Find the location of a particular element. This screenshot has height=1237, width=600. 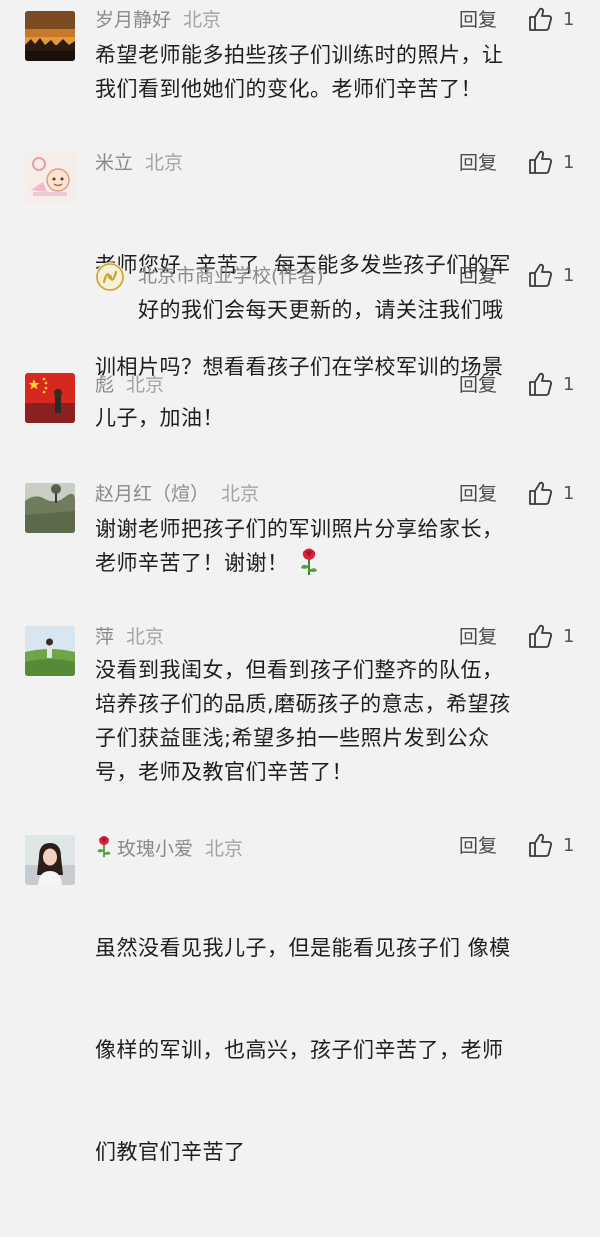

landscape-avatar-icon is located at coordinates (50, 508).